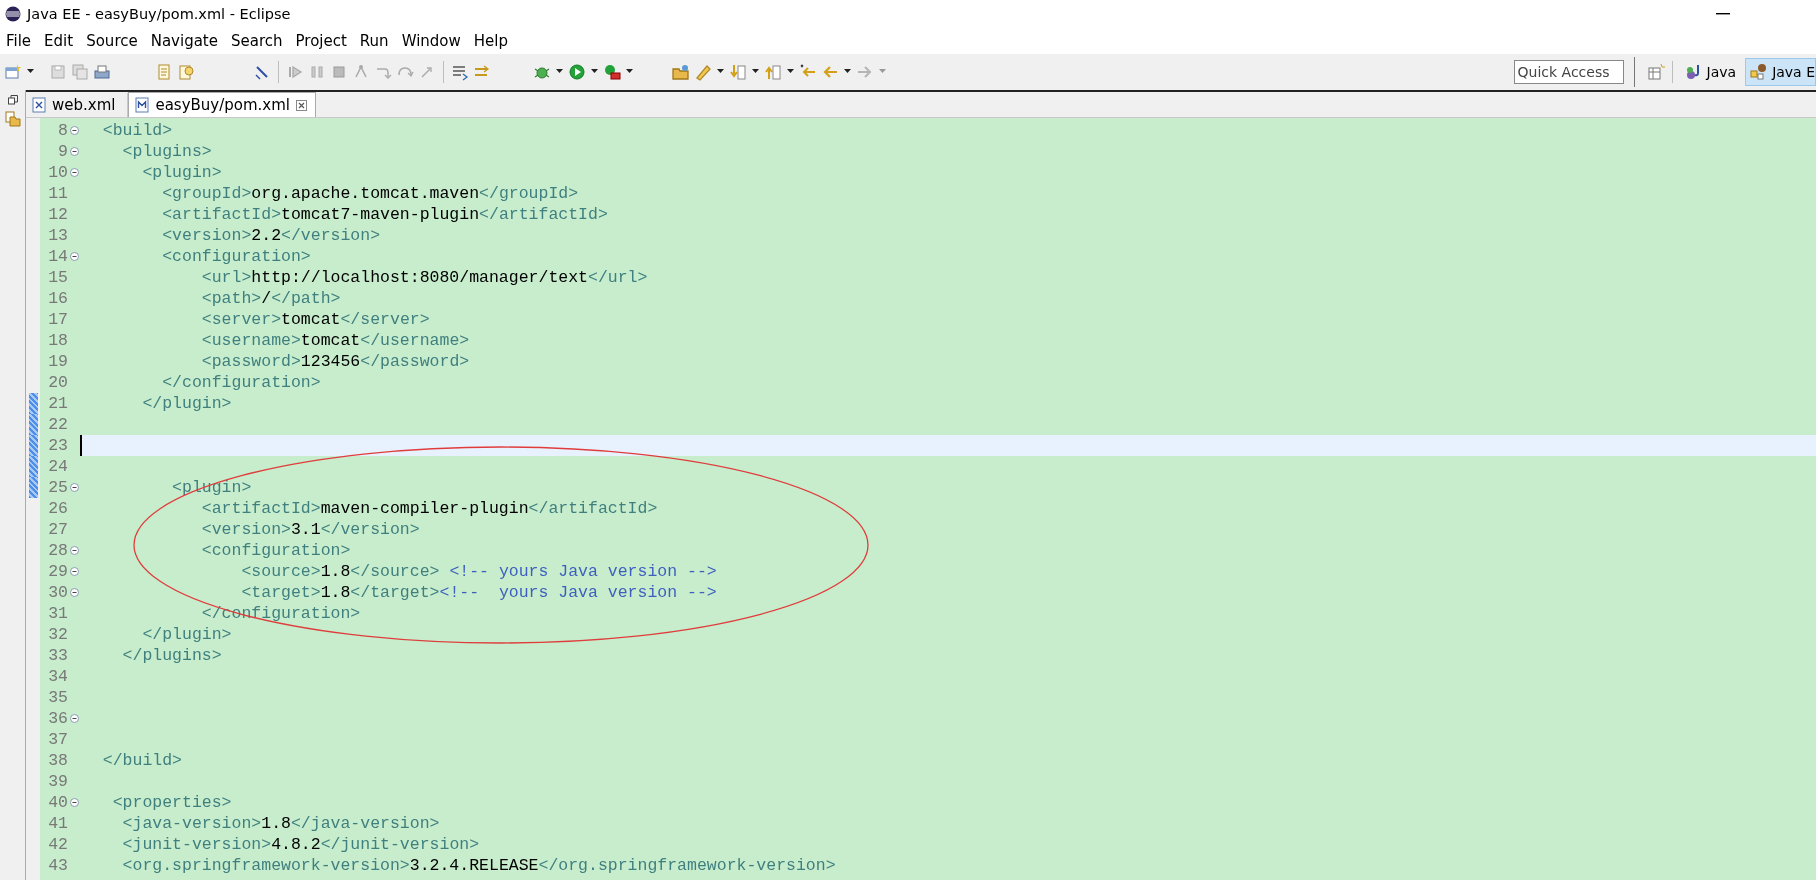 Image resolution: width=1816 pixels, height=880 pixels. What do you see at coordinates (257, 41) in the screenshot?
I see `menu-item: Search` at bounding box center [257, 41].